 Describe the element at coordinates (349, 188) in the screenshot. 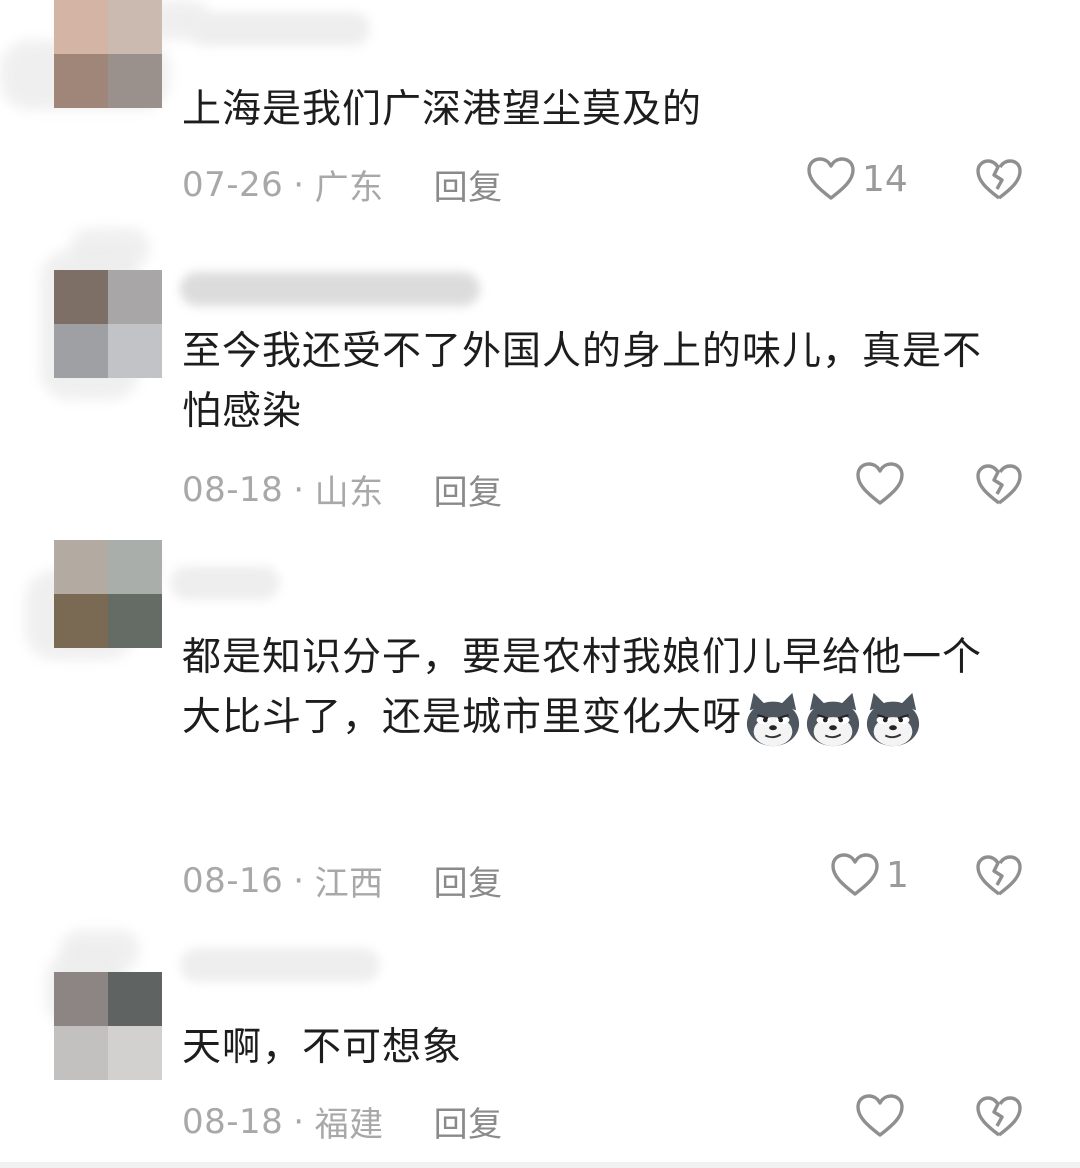

I see `comment-region: 广东` at that location.